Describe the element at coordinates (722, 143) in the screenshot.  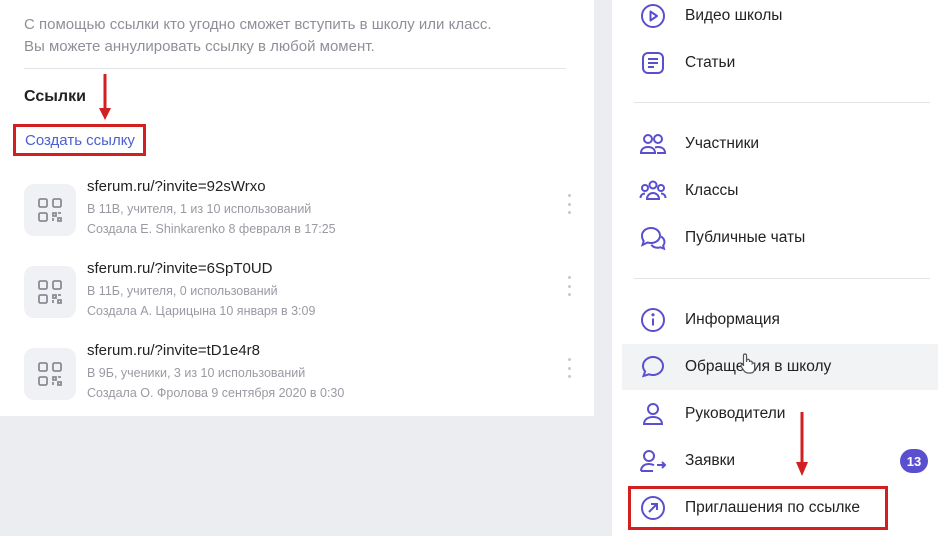
I see `menu-item-label: Участники` at that location.